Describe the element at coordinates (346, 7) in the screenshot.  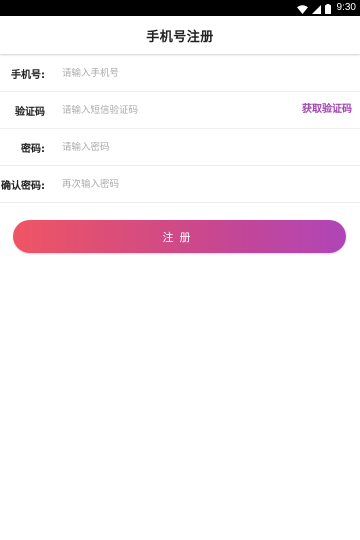
I see `status-time: 9:30` at that location.